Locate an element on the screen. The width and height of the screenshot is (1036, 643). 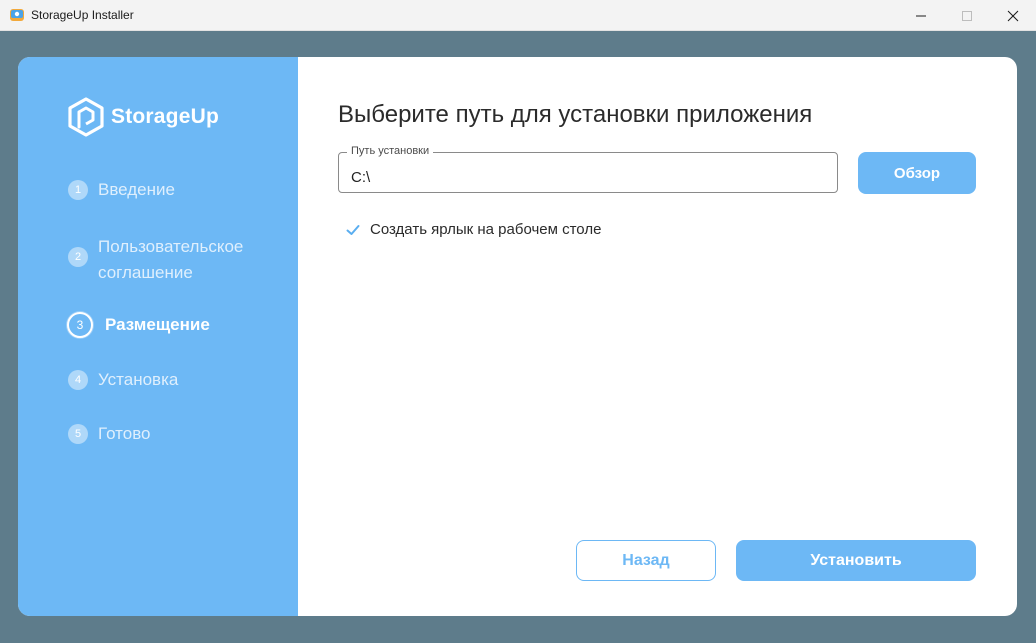
step-introduction: 1 Введение is located at coordinates (168, 191).